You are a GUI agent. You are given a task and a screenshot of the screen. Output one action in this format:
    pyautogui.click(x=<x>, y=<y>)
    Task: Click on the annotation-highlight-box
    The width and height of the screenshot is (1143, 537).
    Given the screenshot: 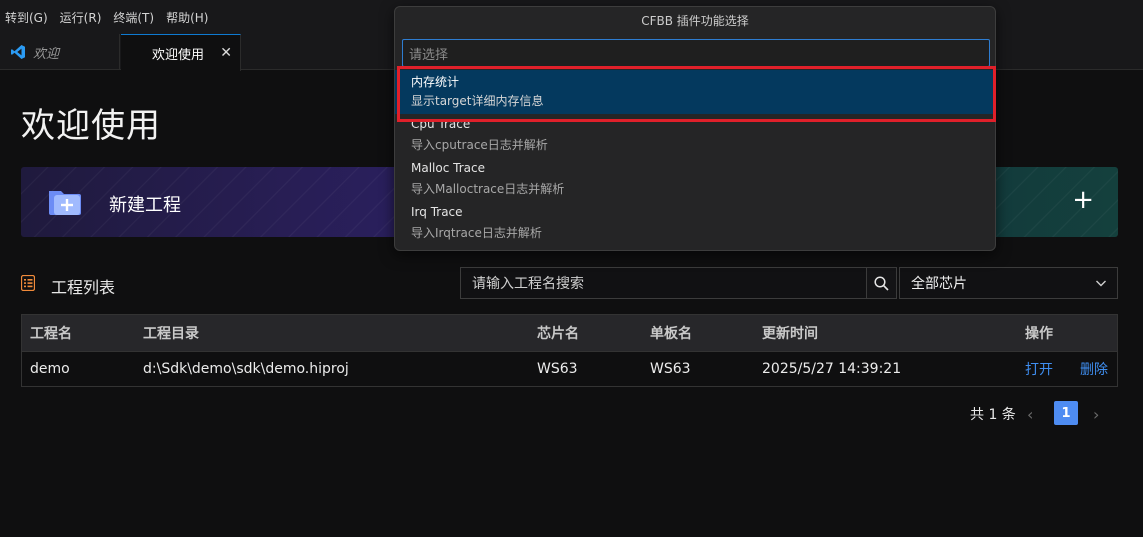 What is the action you would take?
    pyautogui.click(x=696, y=94)
    